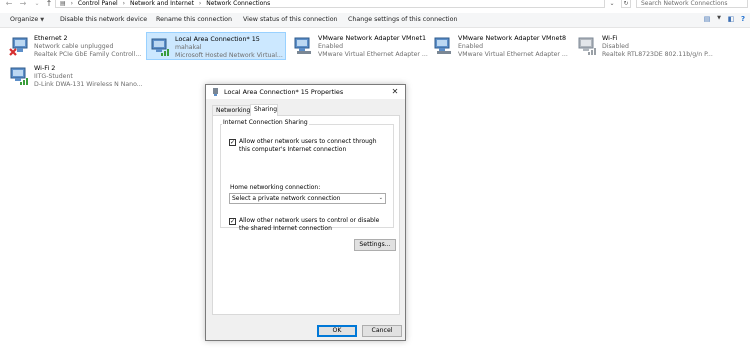 The image size is (750, 353). What do you see at coordinates (731, 20) in the screenshot?
I see `preview-pane-icon: ◧` at bounding box center [731, 20].